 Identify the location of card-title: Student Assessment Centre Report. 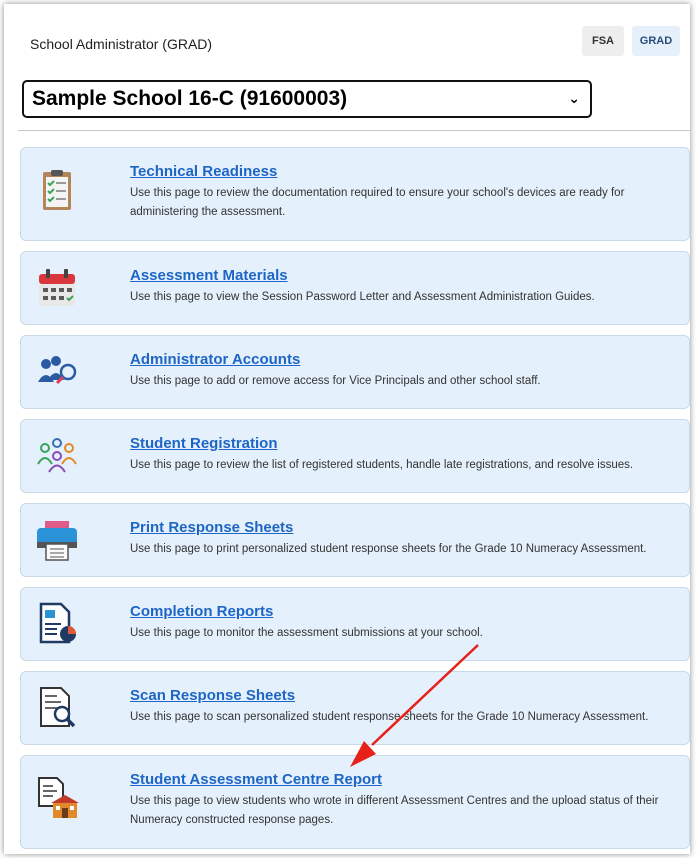
(256, 779).